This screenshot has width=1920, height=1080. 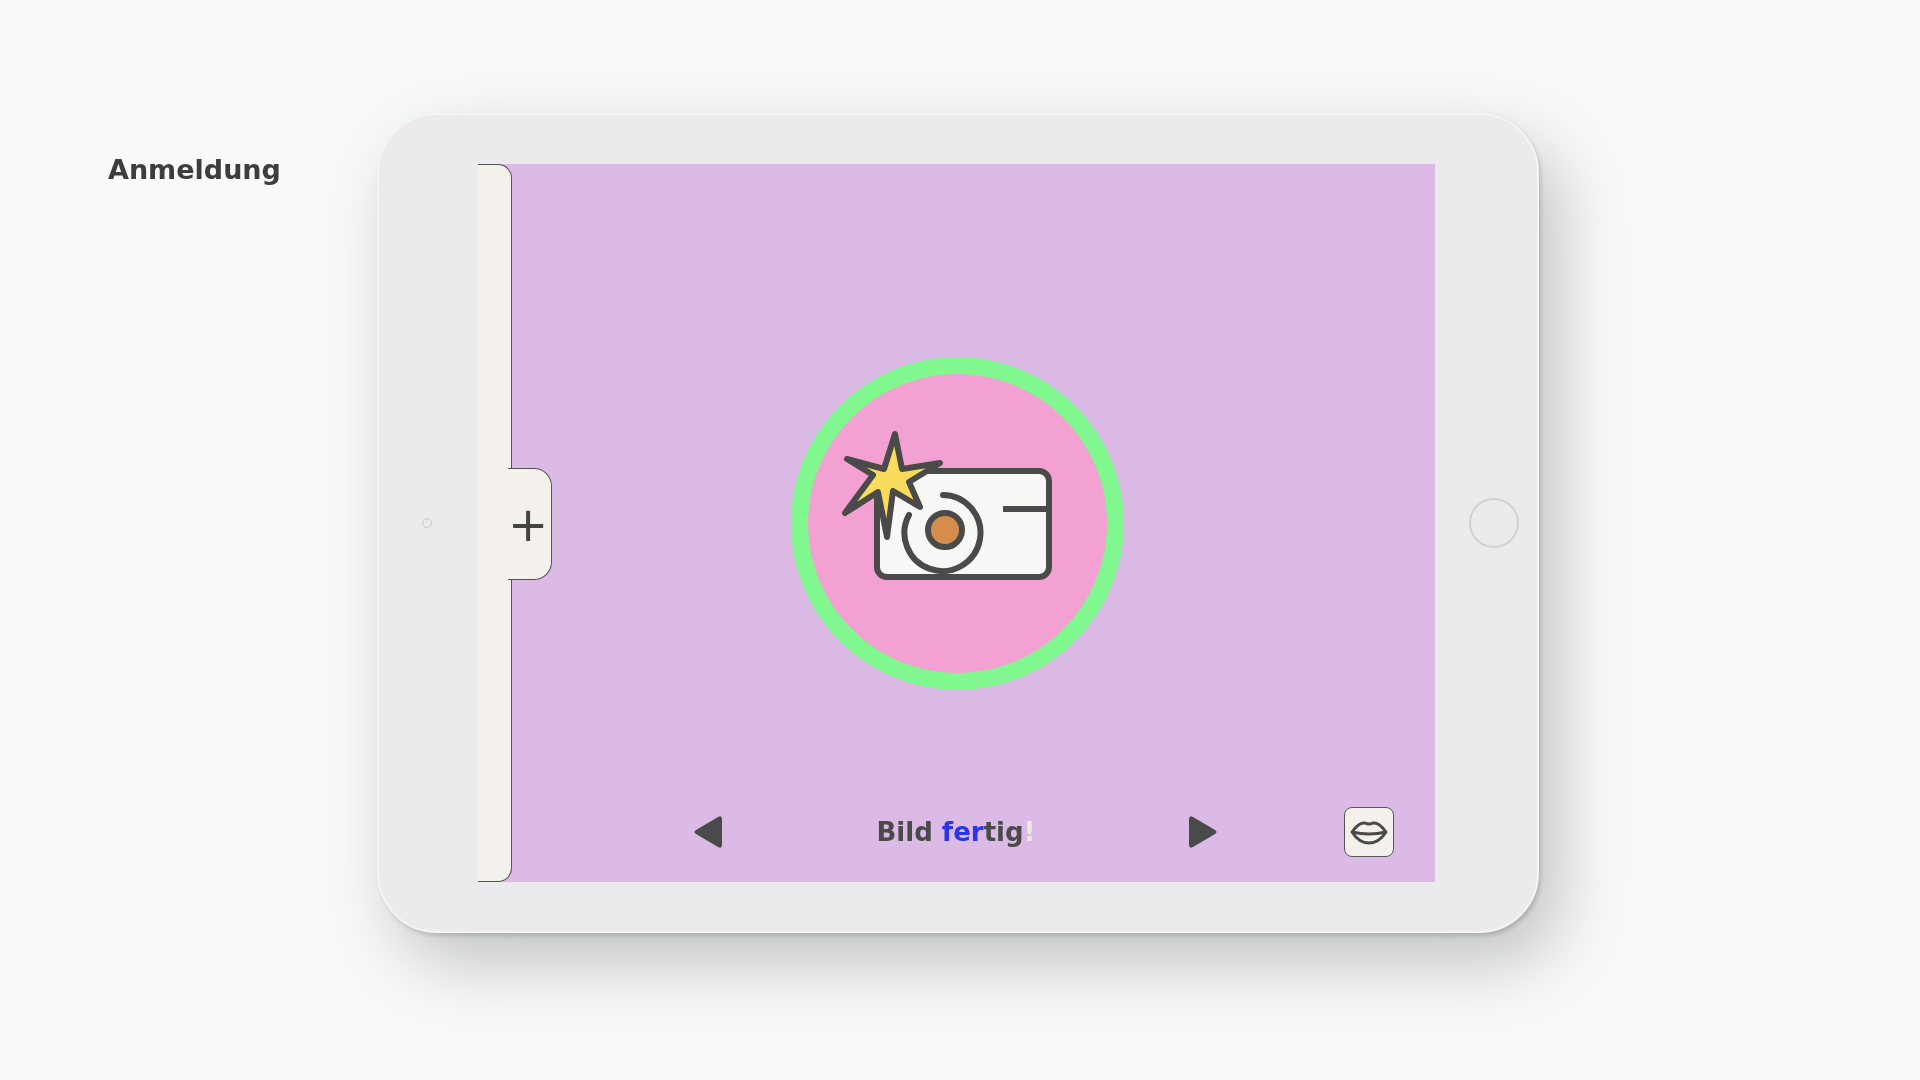 I want to click on caption-text: Bild fertig!, so click(x=956, y=832).